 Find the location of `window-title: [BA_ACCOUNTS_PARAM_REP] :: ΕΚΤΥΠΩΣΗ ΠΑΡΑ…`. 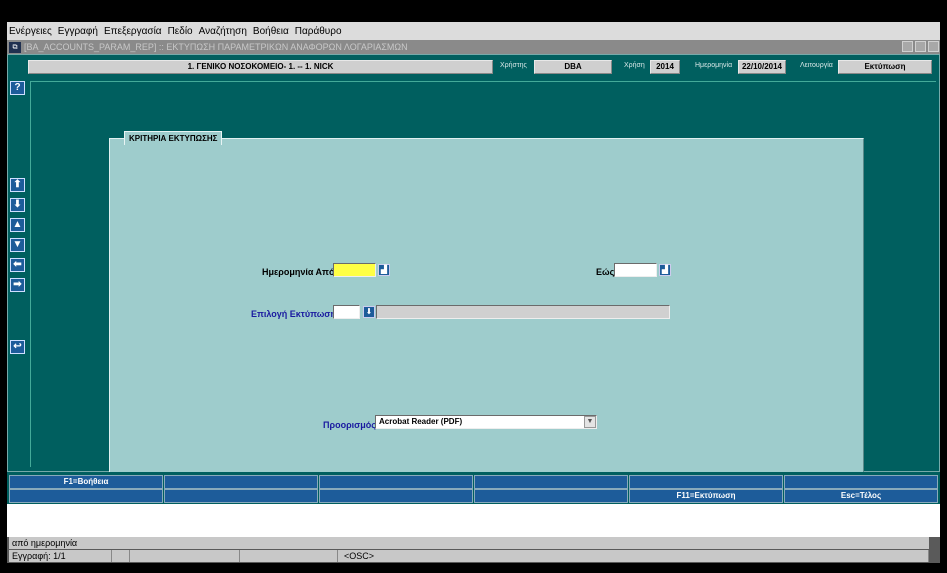

window-title: [BA_ACCOUNTS_PARAM_REP] :: ΕΚΤΥΠΩΣΗ ΠΑΡΑ… is located at coordinates (216, 47).